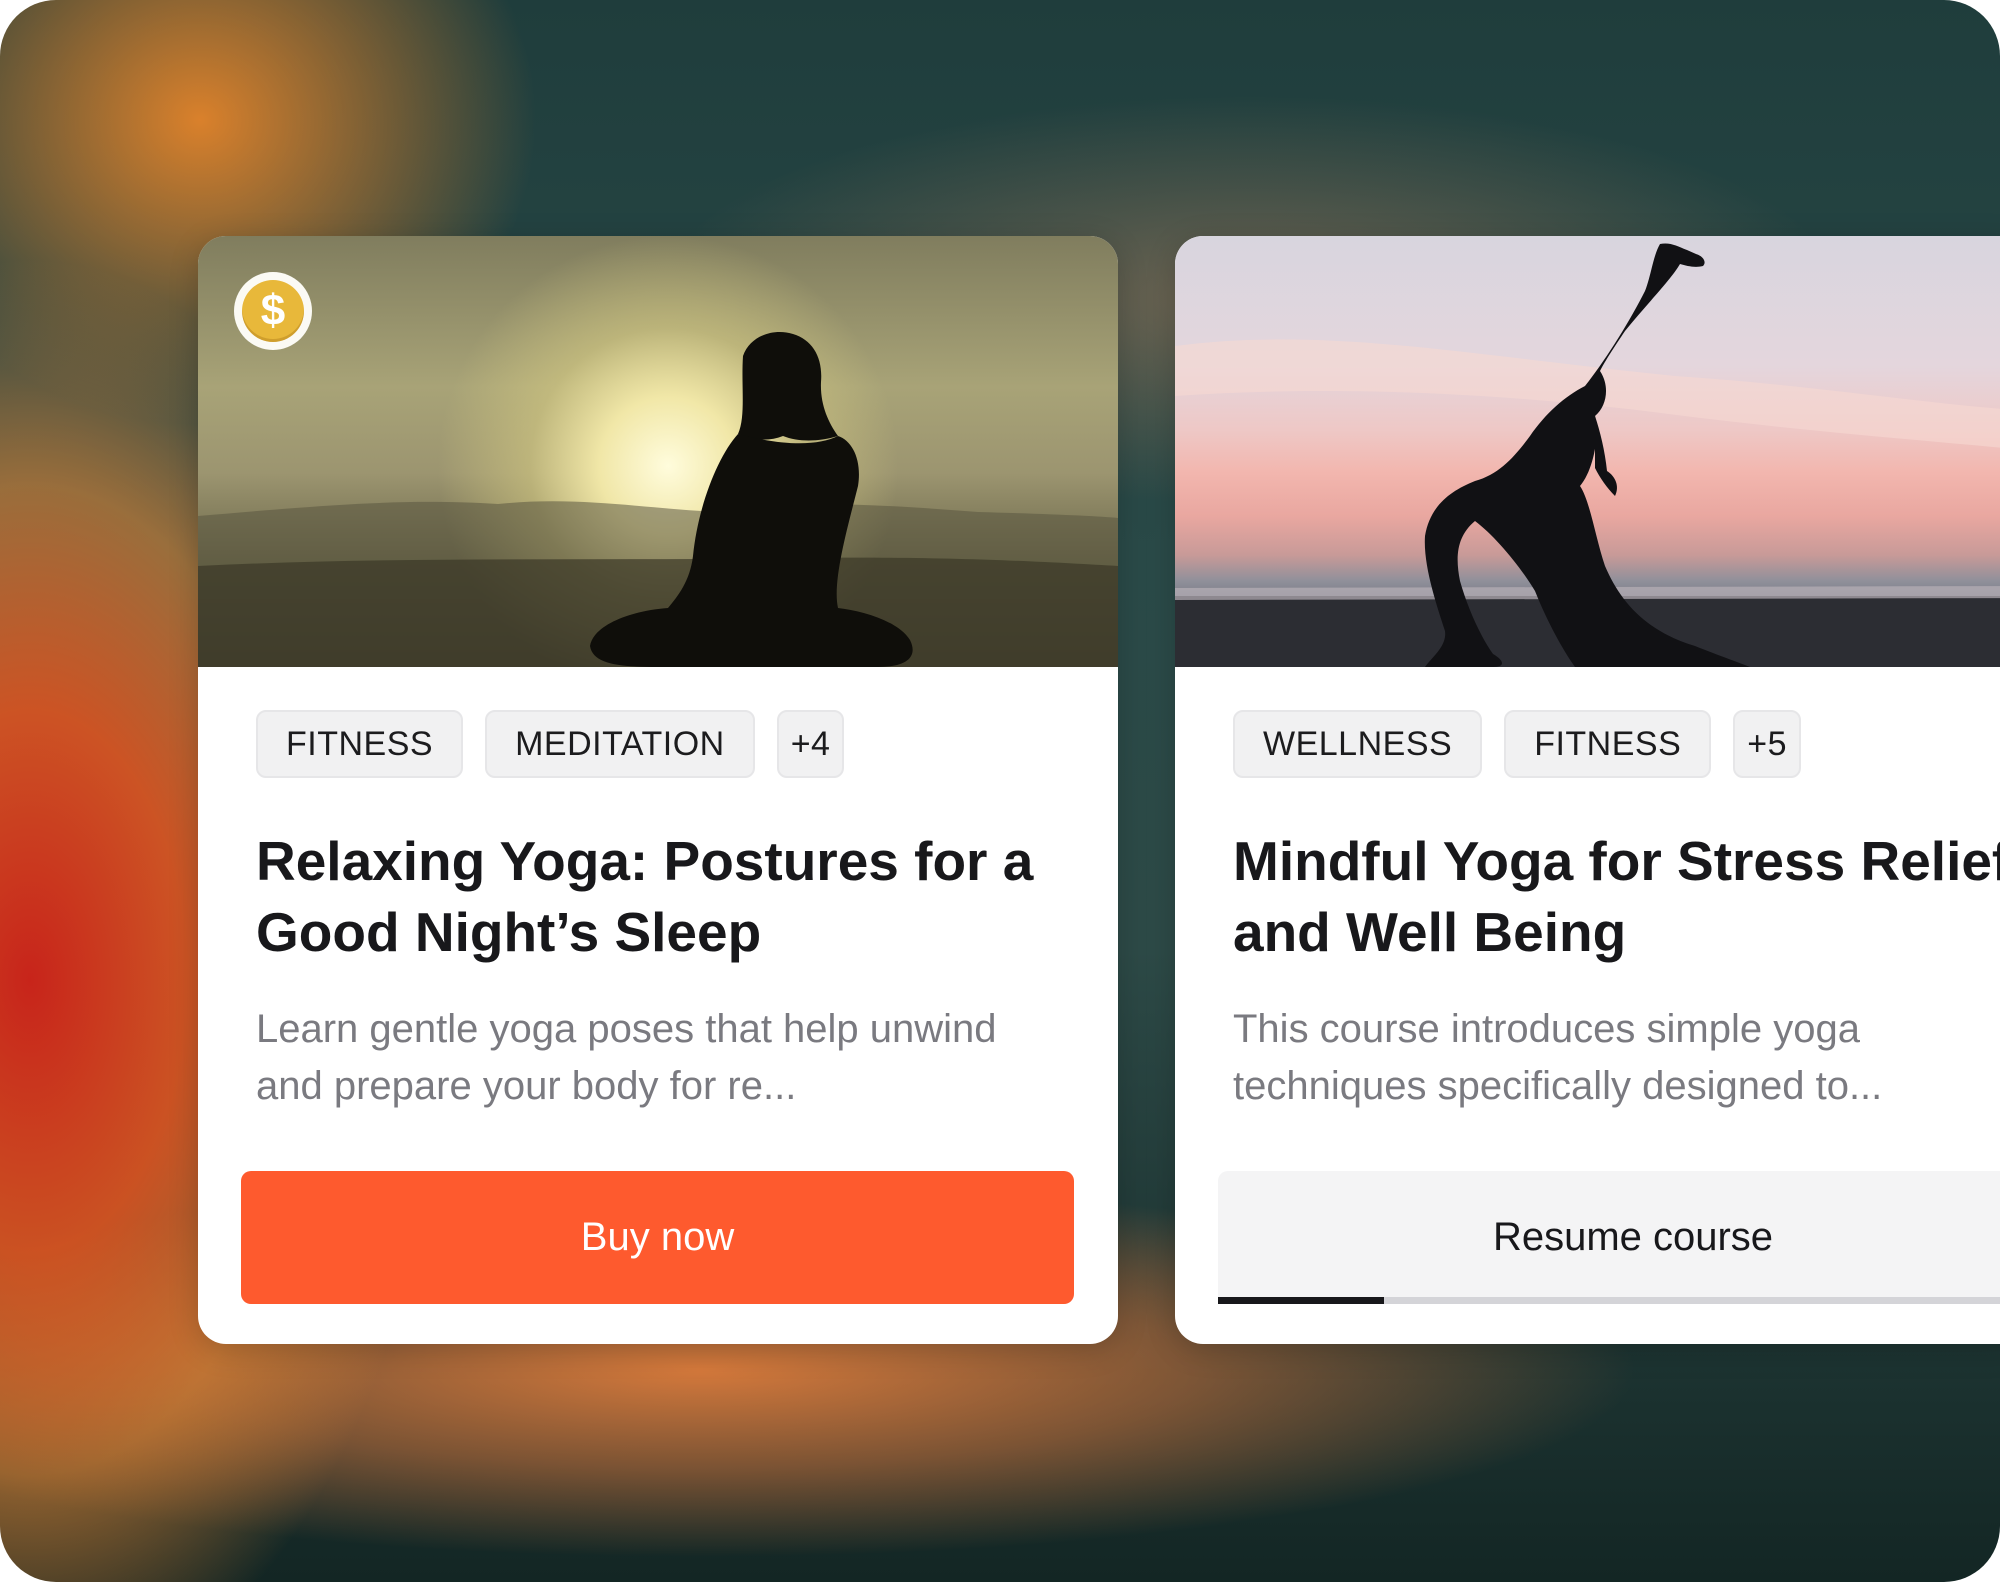 The image size is (2000, 1582). I want to click on course-progress-fill, so click(1301, 1300).